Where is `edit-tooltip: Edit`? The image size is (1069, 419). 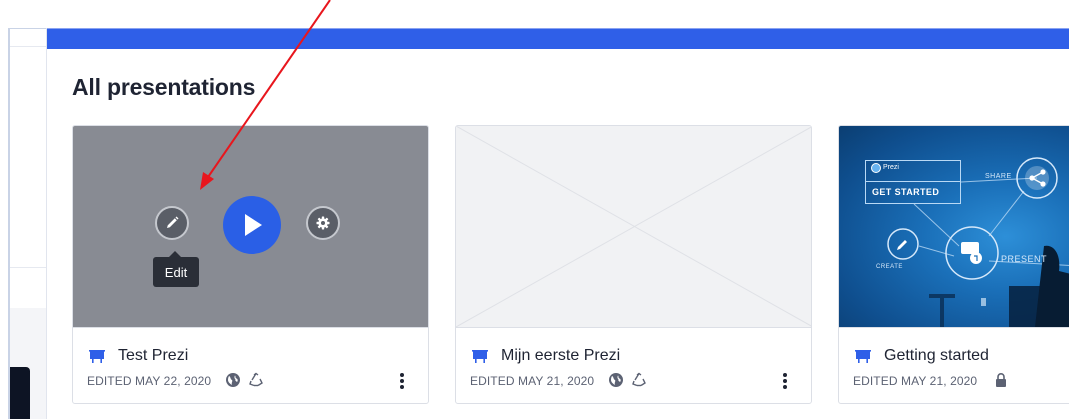 edit-tooltip: Edit is located at coordinates (176, 272).